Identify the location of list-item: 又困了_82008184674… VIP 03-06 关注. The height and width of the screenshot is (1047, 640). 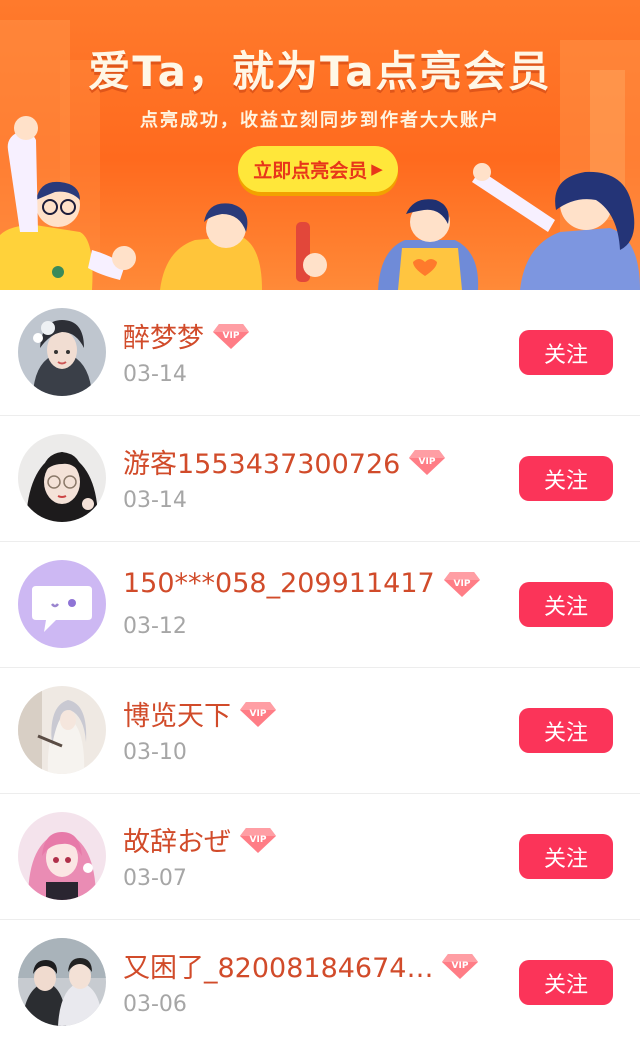
(320, 983).